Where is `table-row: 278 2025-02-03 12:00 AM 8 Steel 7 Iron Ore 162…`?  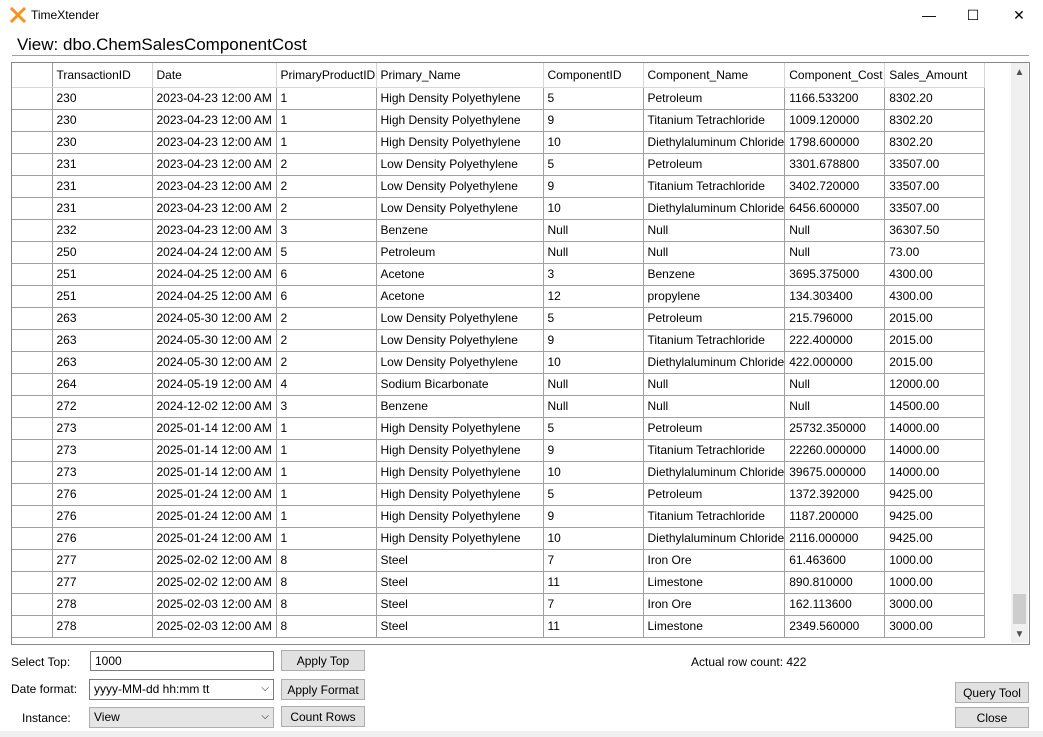
table-row: 278 2025-02-03 12:00 AM 8 Steel 7 Iron Ore 162… is located at coordinates (499, 604).